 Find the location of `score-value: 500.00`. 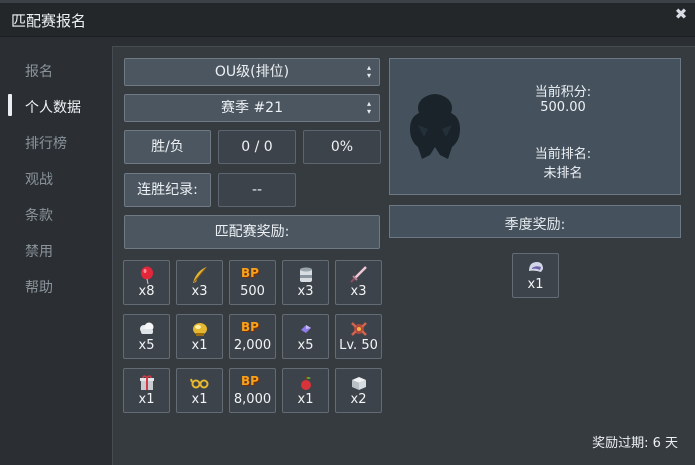

score-value: 500.00 is located at coordinates (563, 107).